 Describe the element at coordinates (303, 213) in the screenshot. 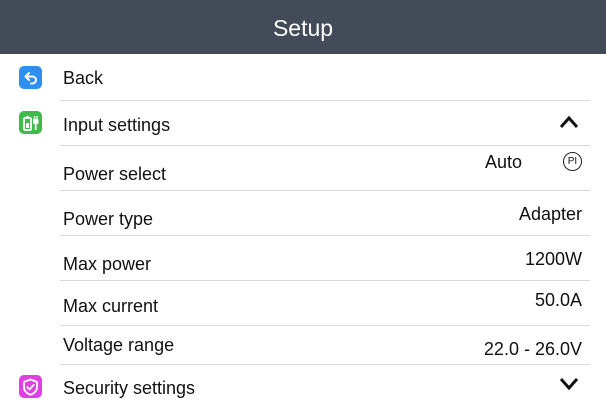

I see `power-type-row: Power type Adapter` at that location.